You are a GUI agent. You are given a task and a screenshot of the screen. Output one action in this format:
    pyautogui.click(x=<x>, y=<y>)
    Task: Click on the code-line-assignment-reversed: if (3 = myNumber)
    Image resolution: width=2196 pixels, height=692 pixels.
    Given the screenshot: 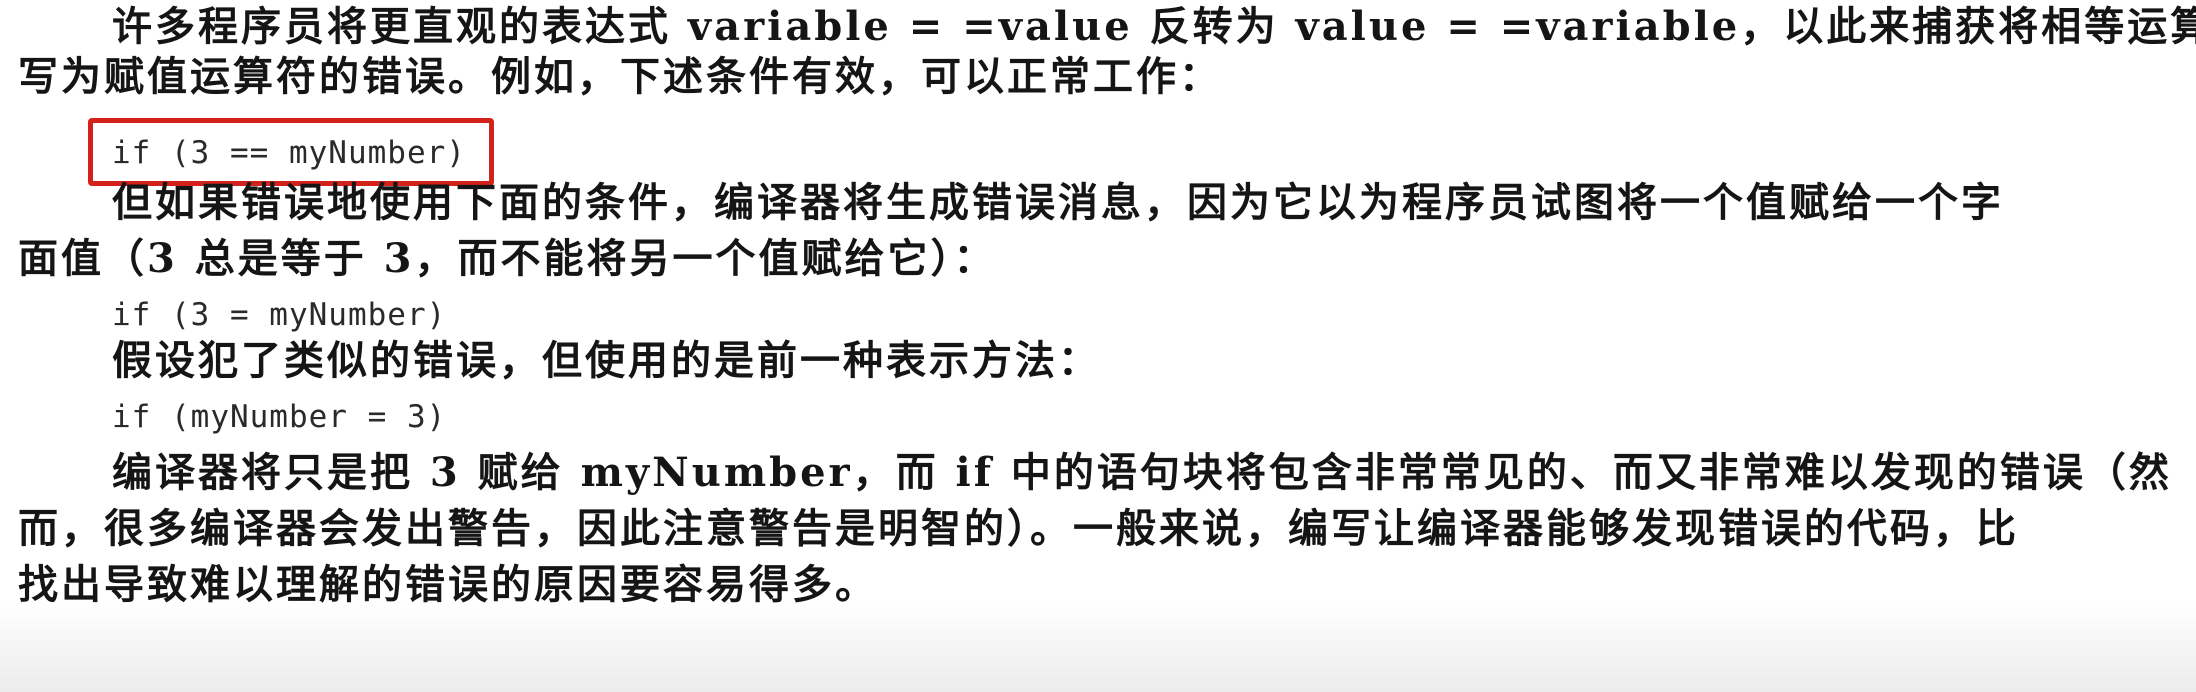 What is the action you would take?
    pyautogui.click(x=279, y=315)
    